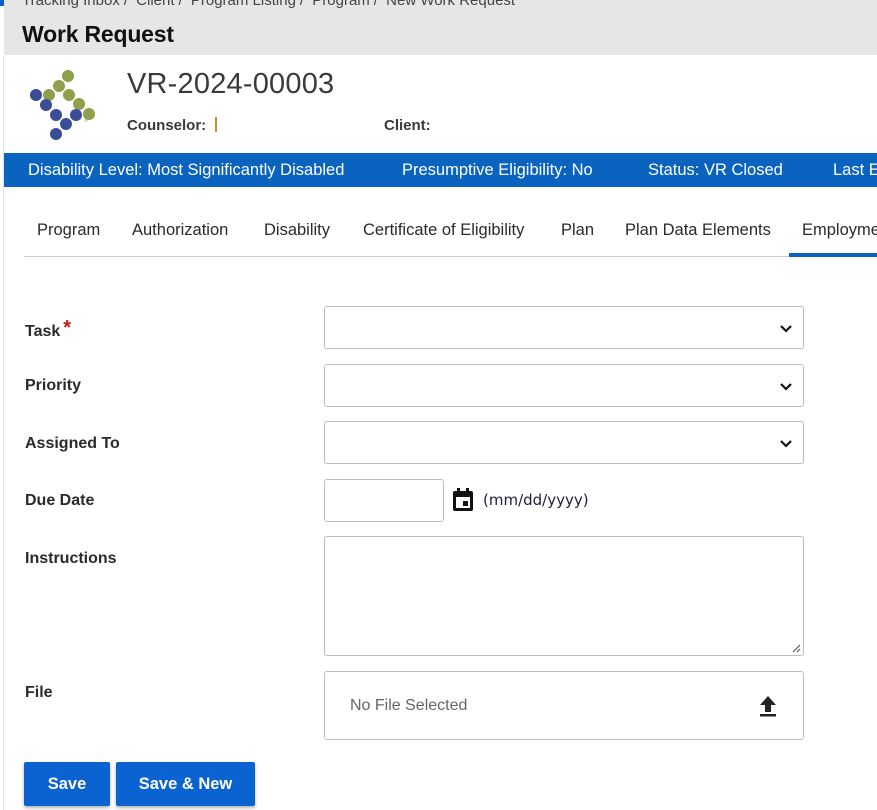  I want to click on breadcrumb-item-client: Client, so click(155, 4).